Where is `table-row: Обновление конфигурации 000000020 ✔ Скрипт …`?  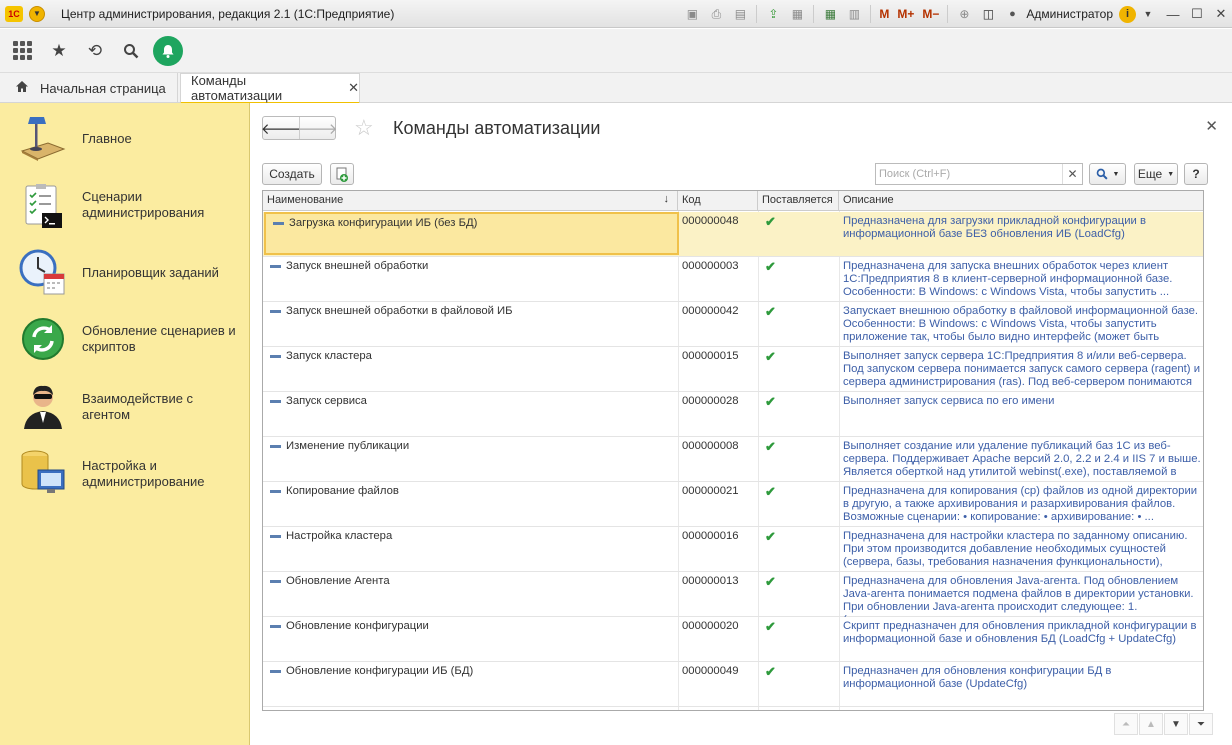 table-row: Обновление конфигурации 000000020 ✔ Скрипт … is located at coordinates (733, 639).